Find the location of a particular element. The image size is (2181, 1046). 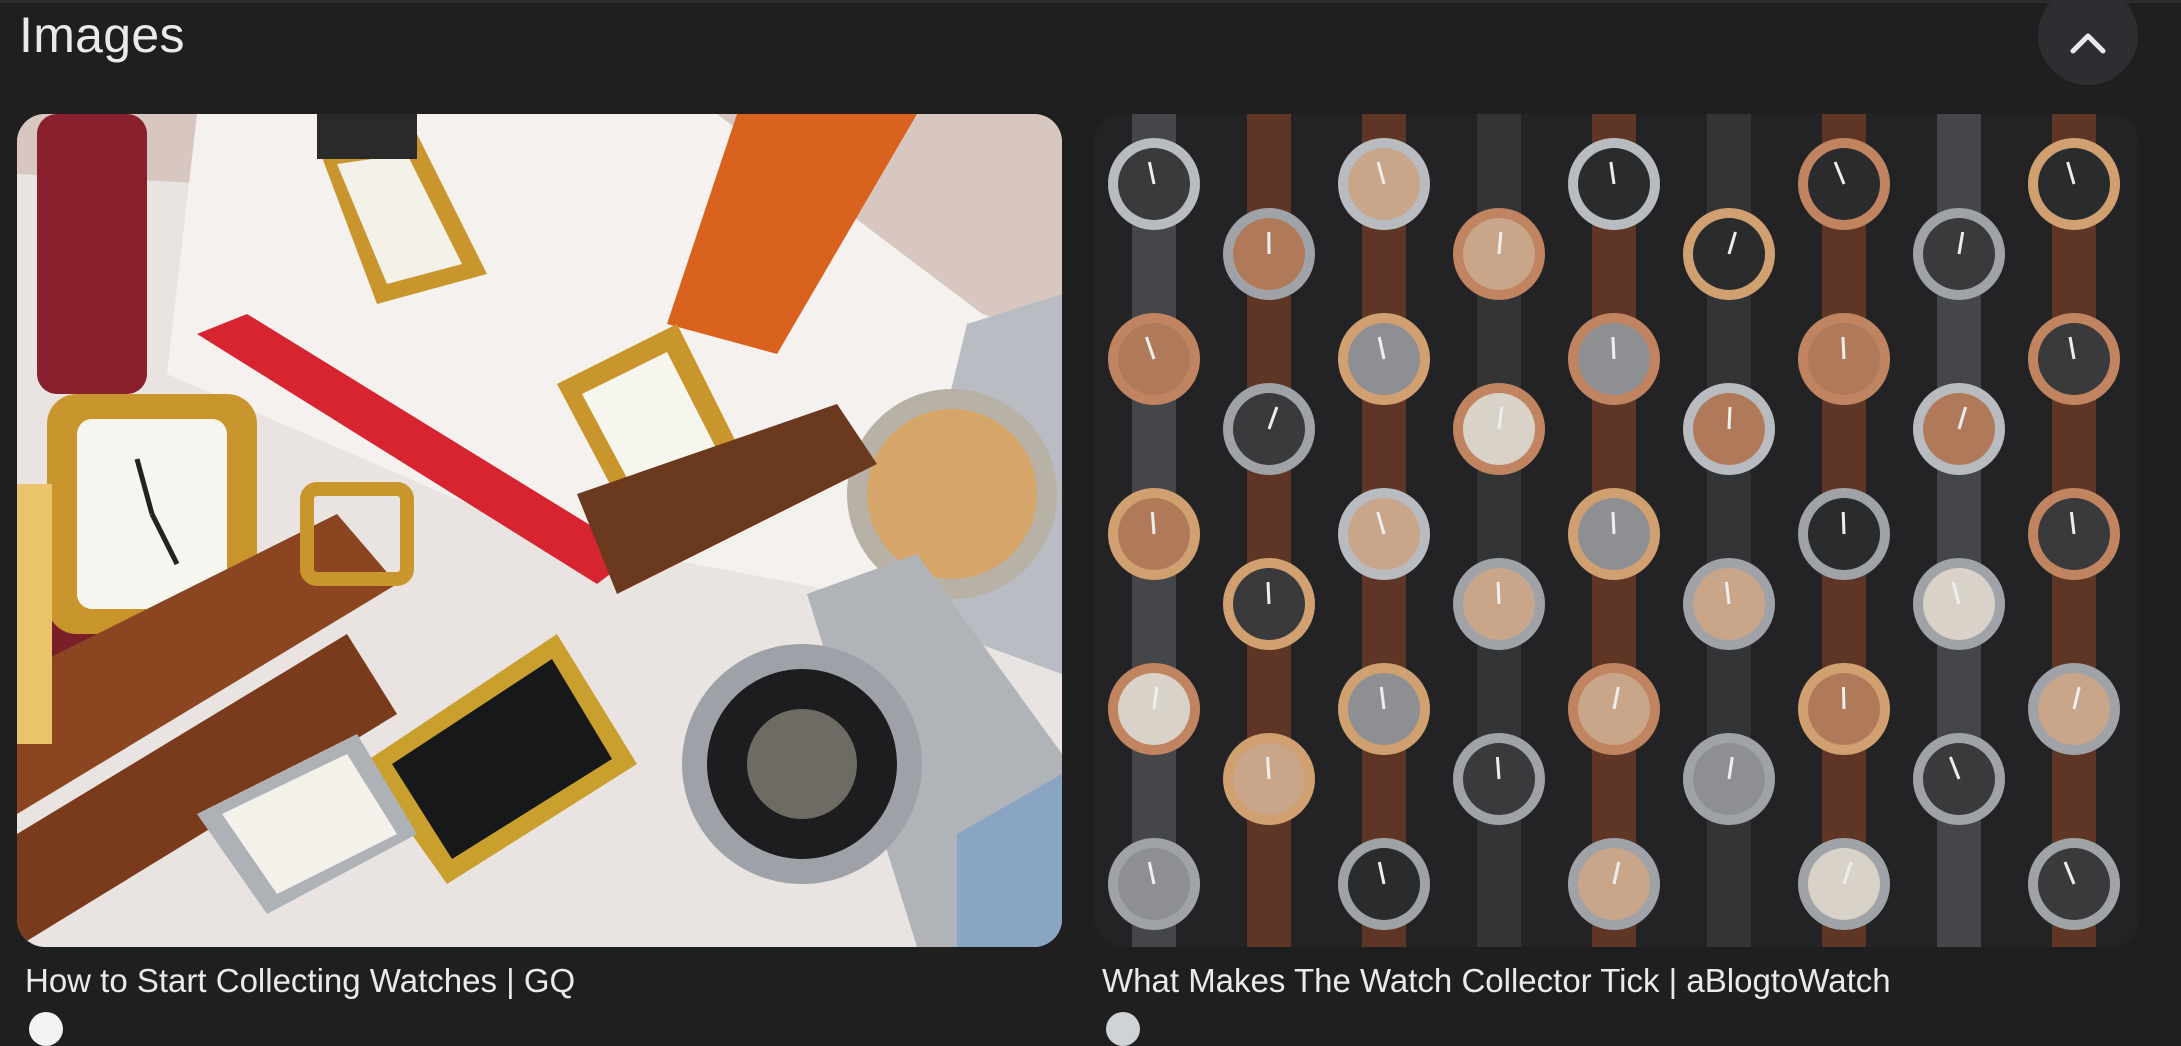

chevron-up-icon is located at coordinates (2088, 35).